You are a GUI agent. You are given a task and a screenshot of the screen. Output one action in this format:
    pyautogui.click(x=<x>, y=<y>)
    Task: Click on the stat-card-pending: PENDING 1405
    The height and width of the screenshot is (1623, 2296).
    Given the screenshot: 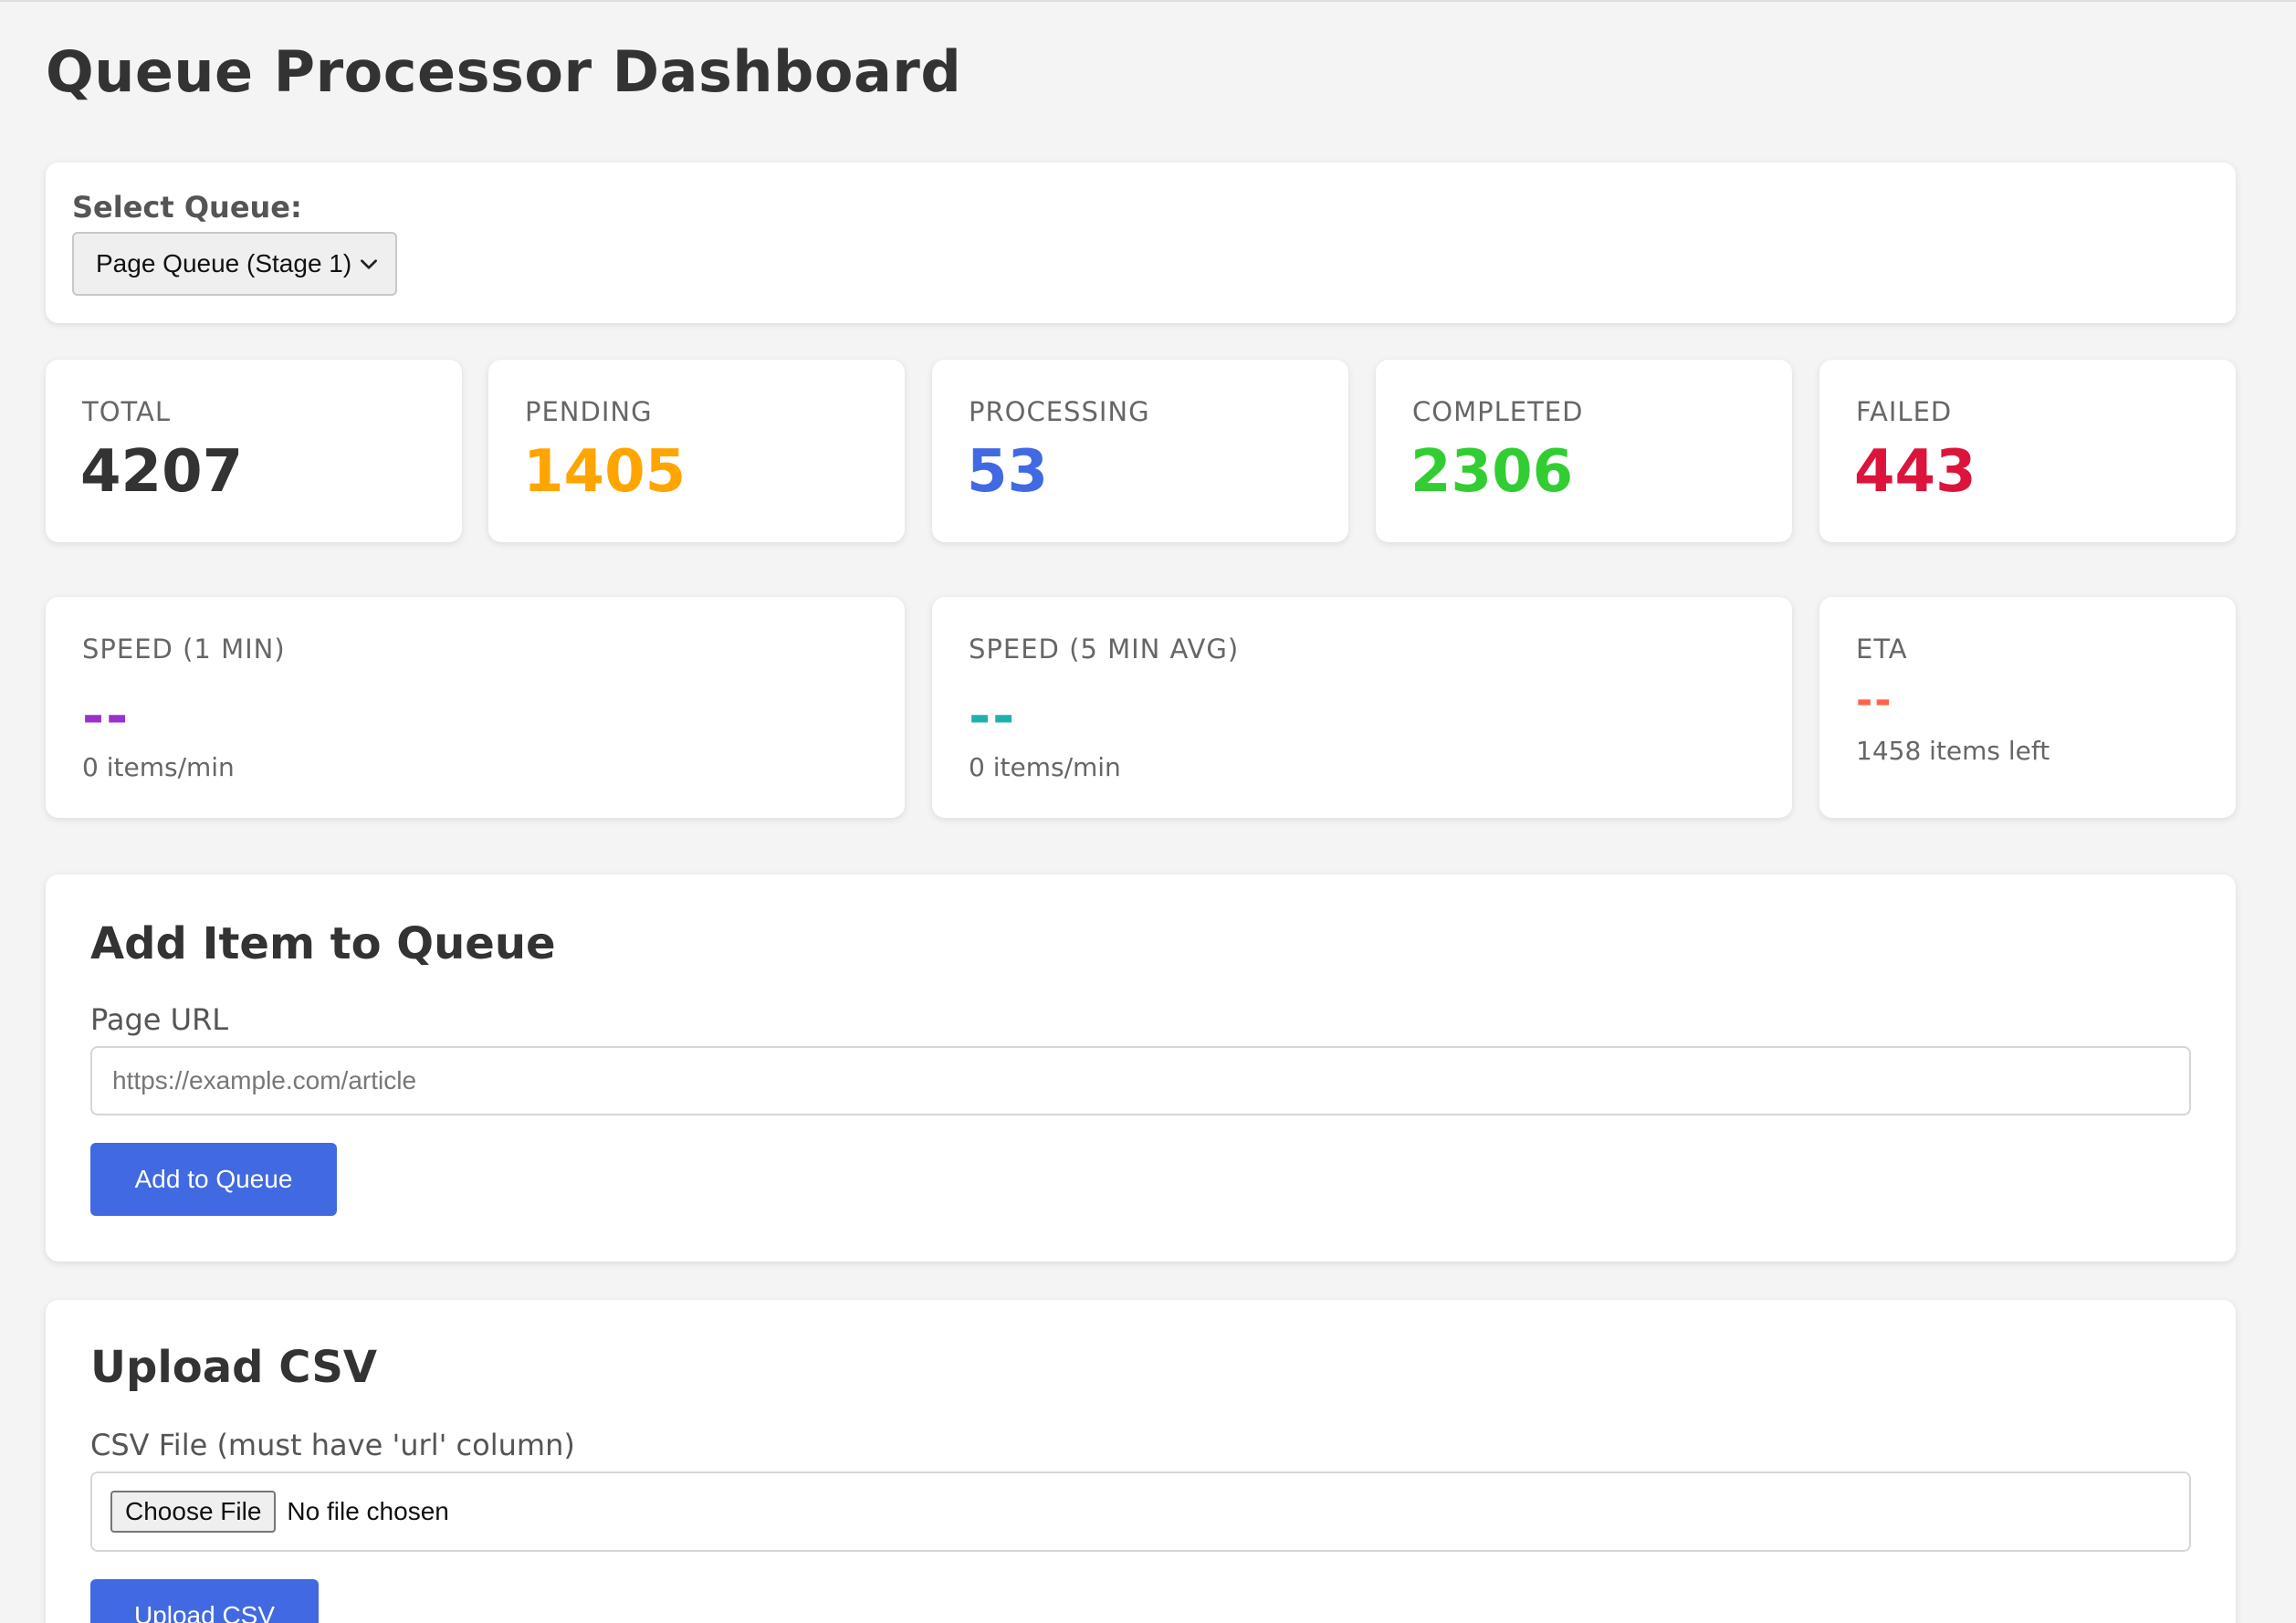 What is the action you would take?
    pyautogui.click(x=696, y=451)
    